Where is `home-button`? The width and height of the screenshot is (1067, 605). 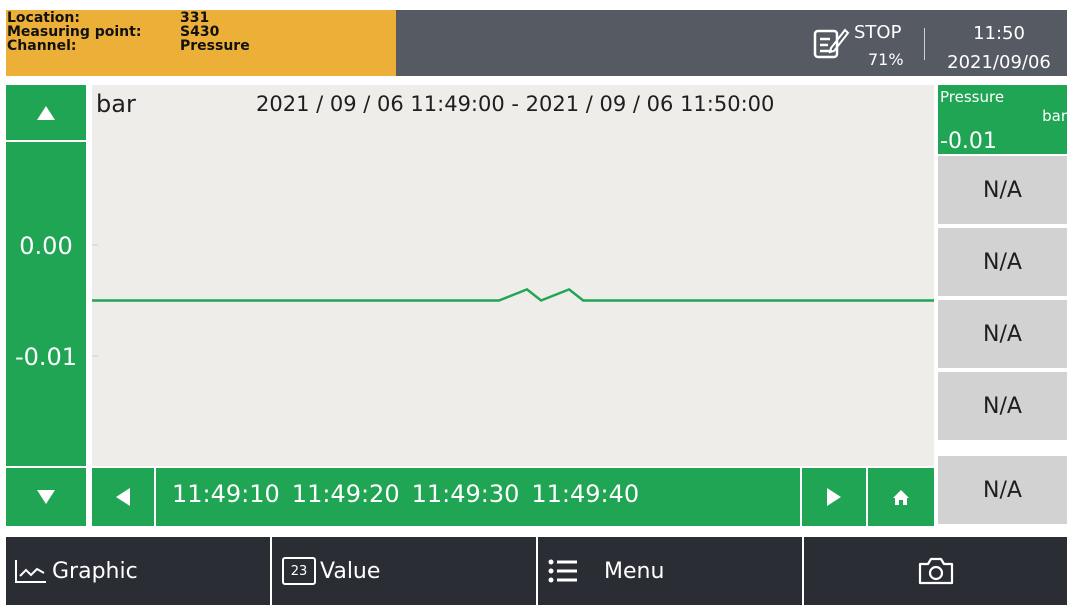 home-button is located at coordinates (900, 497).